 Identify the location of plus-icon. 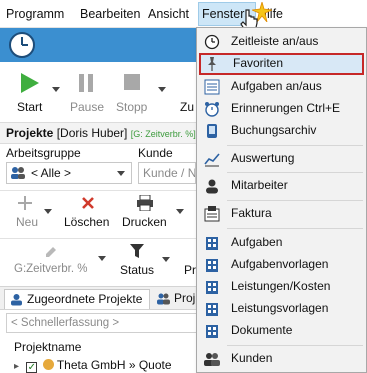
(25, 203).